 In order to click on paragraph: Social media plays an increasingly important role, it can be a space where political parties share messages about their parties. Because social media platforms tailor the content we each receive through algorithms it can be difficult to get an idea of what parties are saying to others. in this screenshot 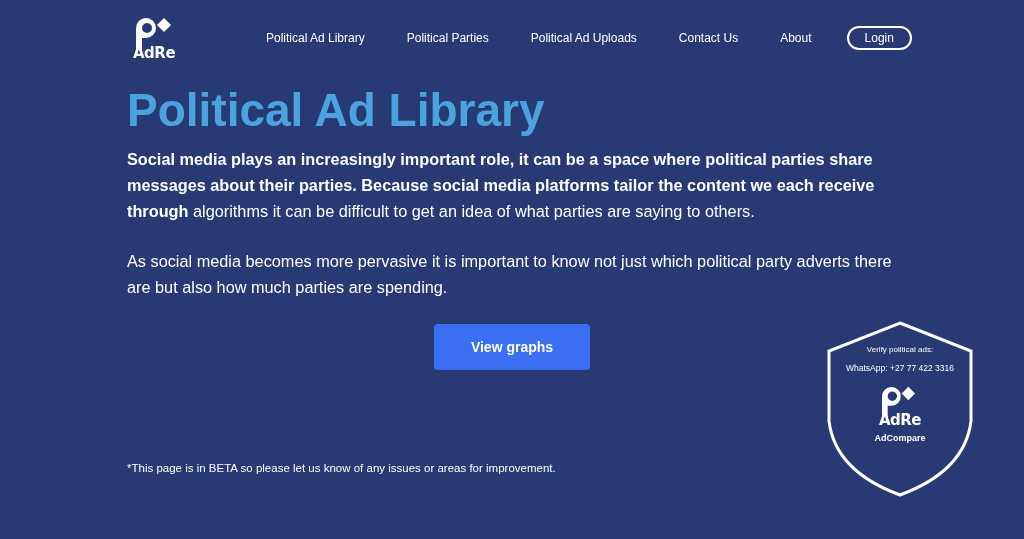, I will do `click(501, 185)`.